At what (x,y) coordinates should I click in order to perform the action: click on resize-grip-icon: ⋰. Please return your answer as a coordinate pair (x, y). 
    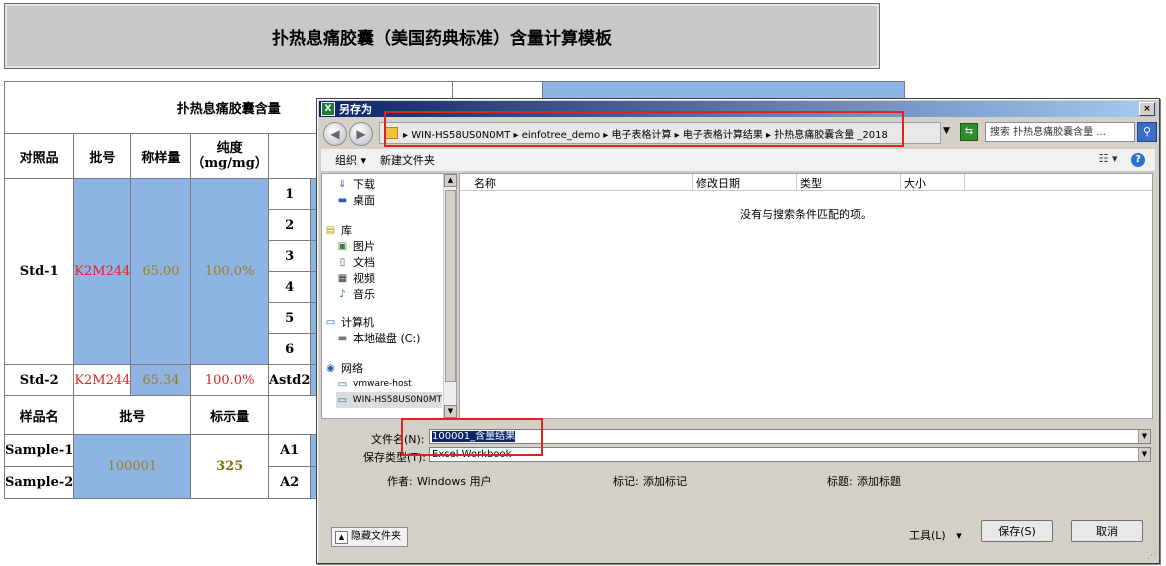
    Looking at the image, I should click on (1152, 556).